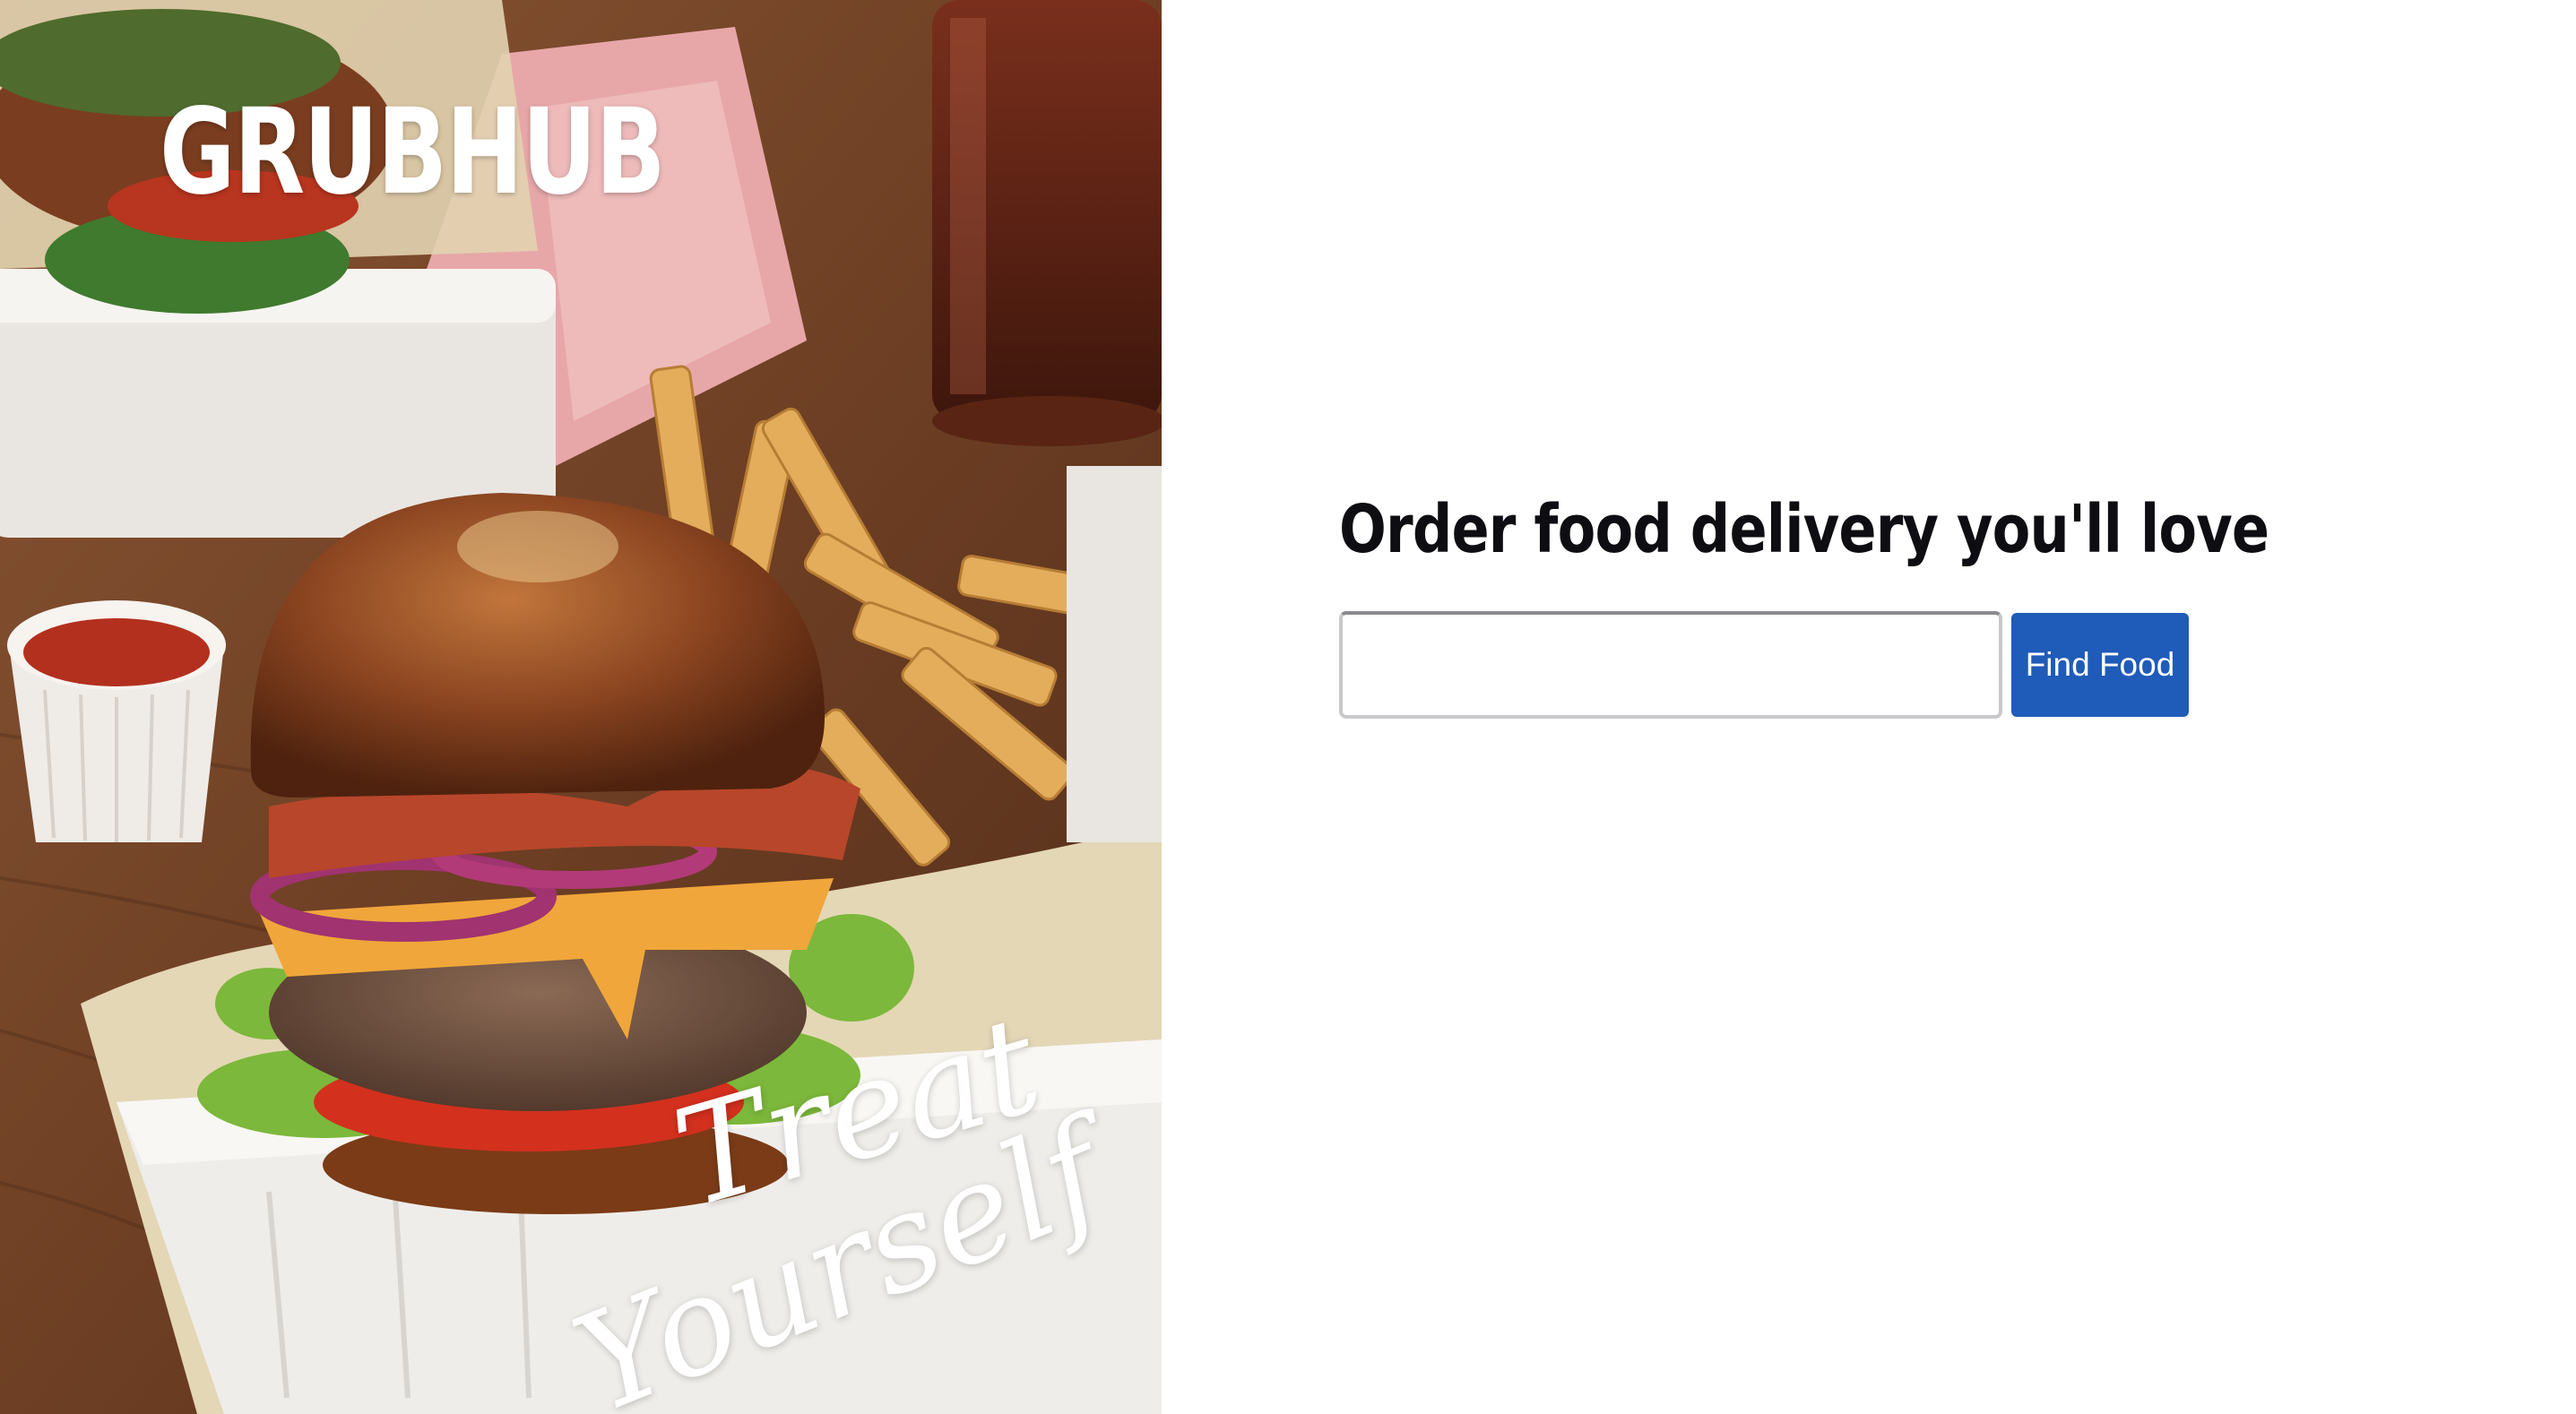  Describe the element at coordinates (2100, 665) in the screenshot. I see `find-food-button: Find Food` at that location.